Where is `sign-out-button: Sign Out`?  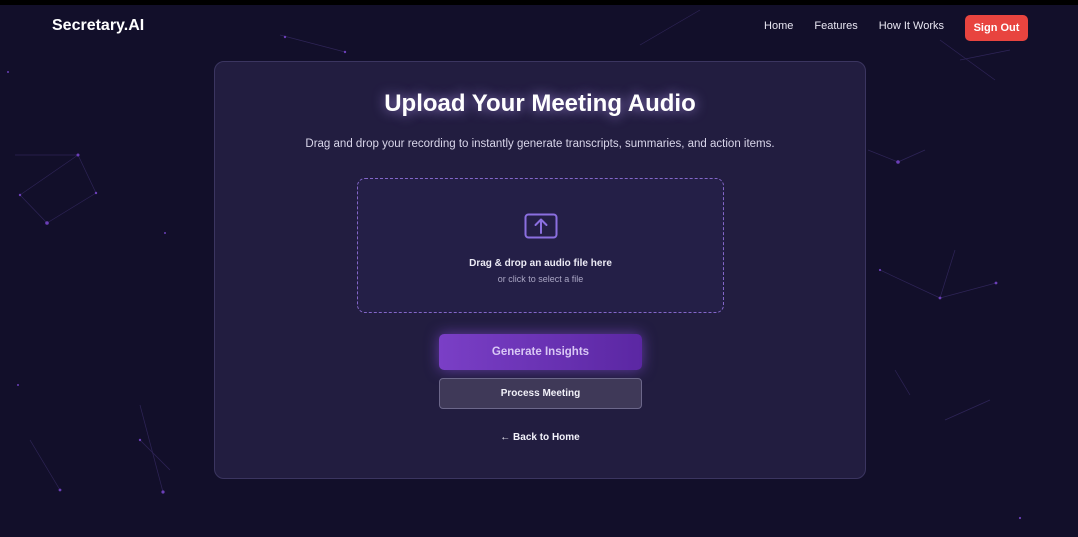 sign-out-button: Sign Out is located at coordinates (996, 28).